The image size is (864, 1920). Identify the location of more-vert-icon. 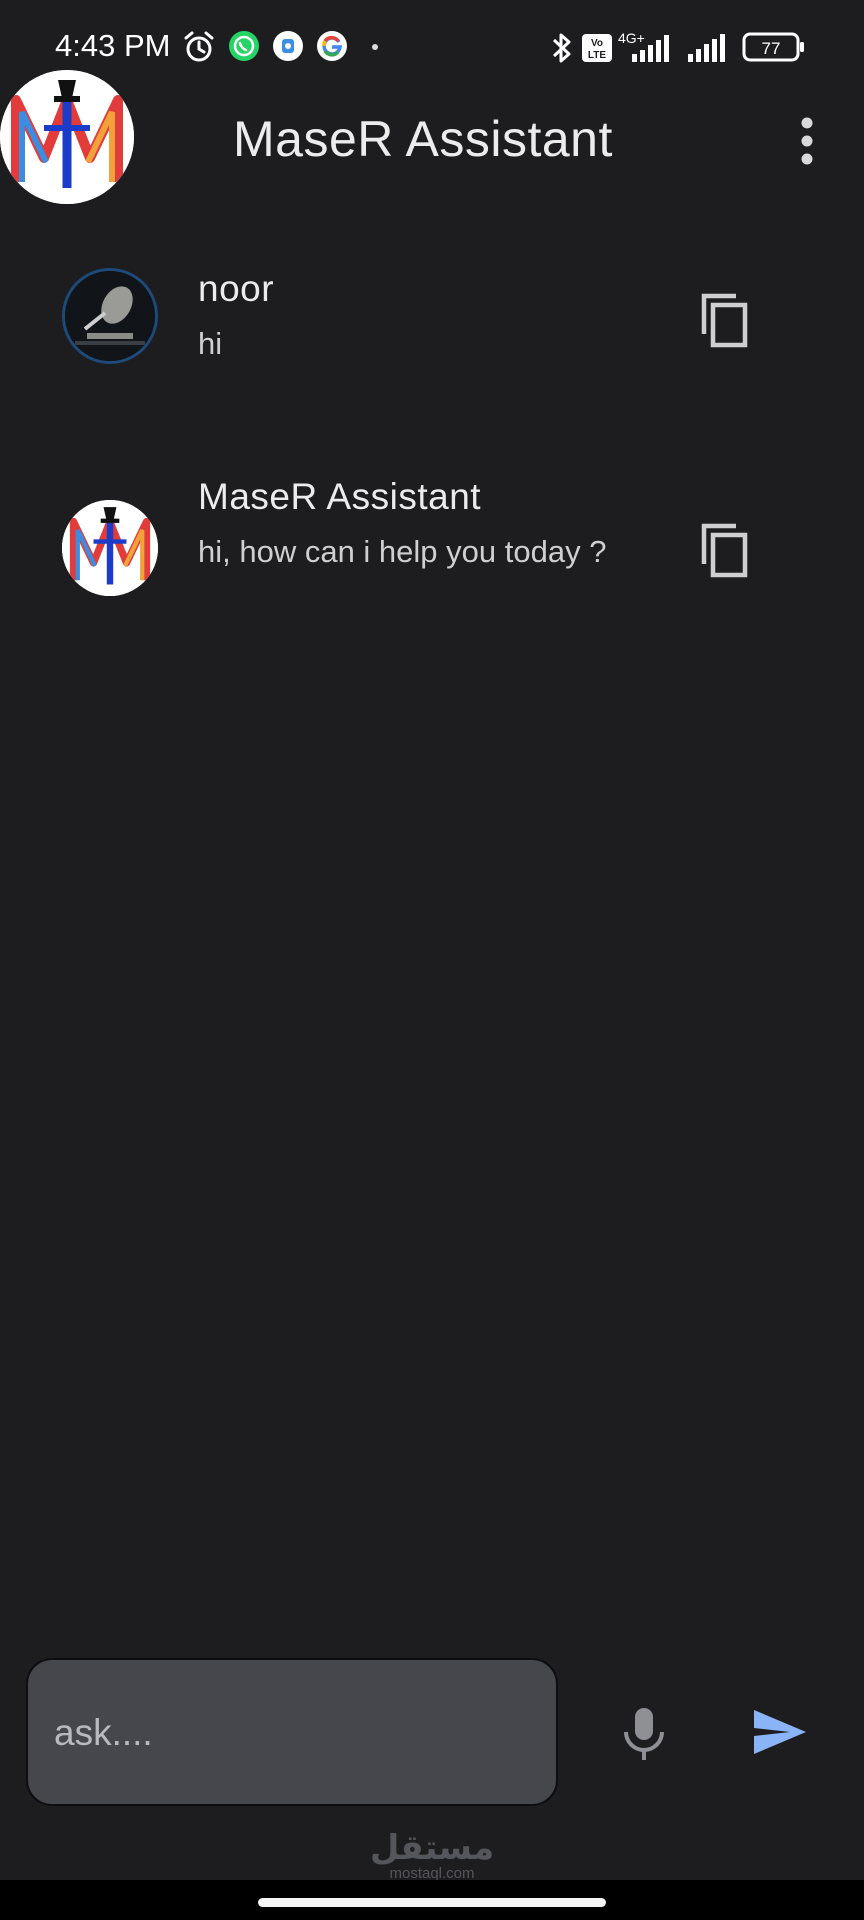
(807, 141).